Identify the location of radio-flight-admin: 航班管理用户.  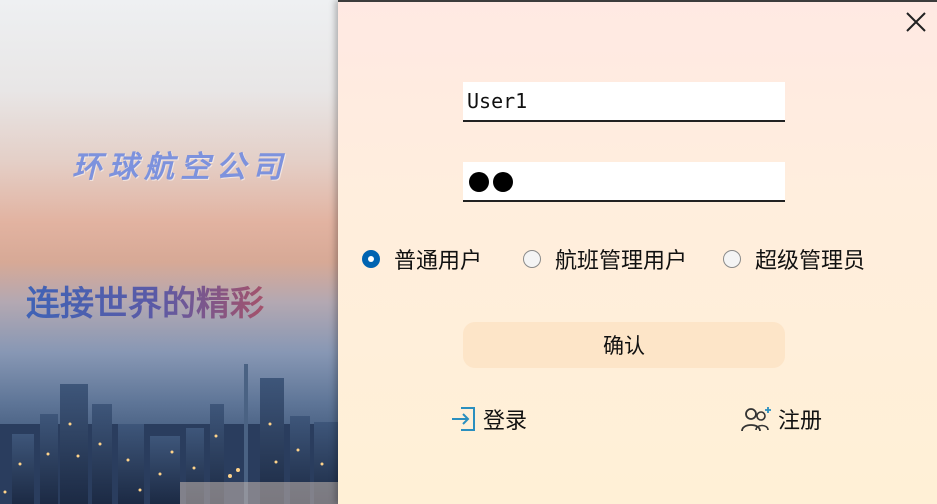
(605, 260).